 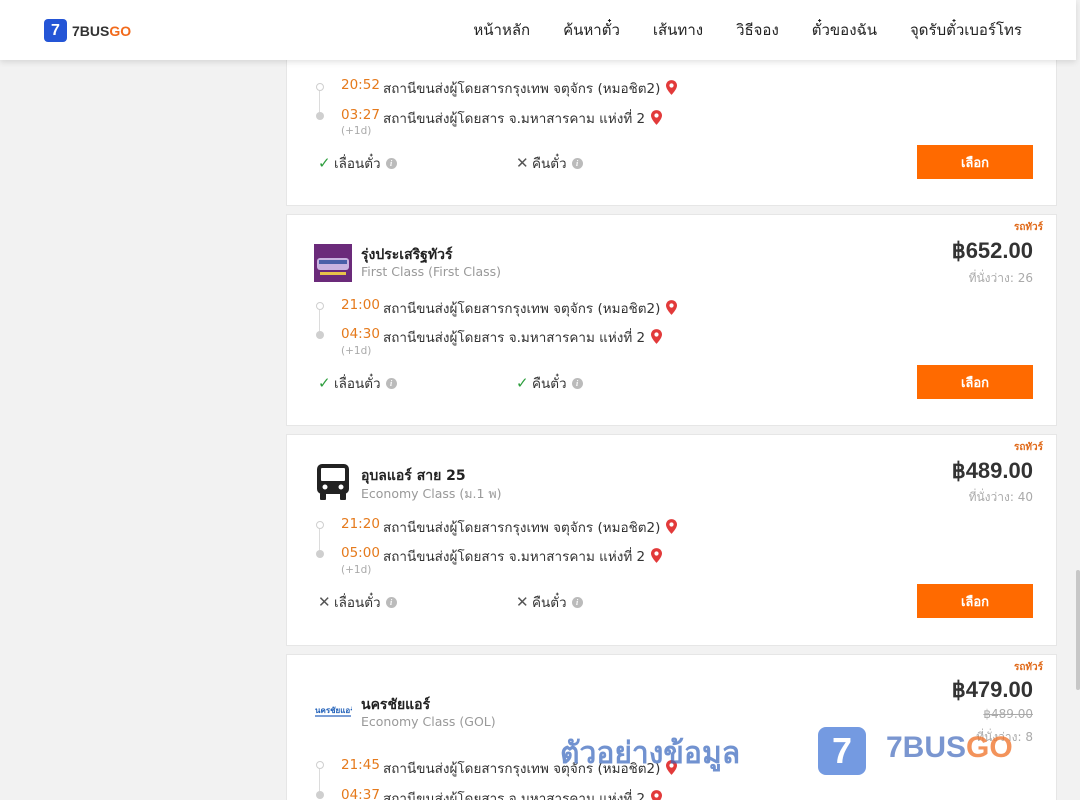 I want to click on svg-text: นครชัยแอร์, so click(x=333, y=710).